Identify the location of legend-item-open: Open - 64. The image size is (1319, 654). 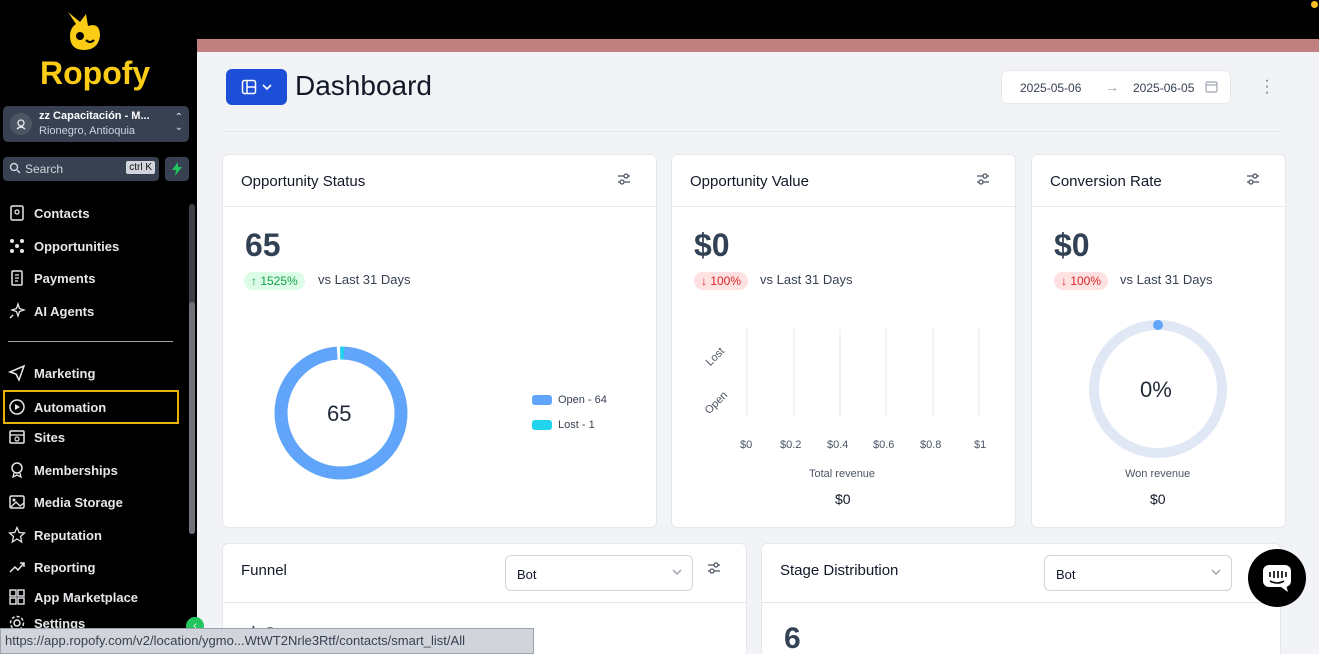
(569, 400).